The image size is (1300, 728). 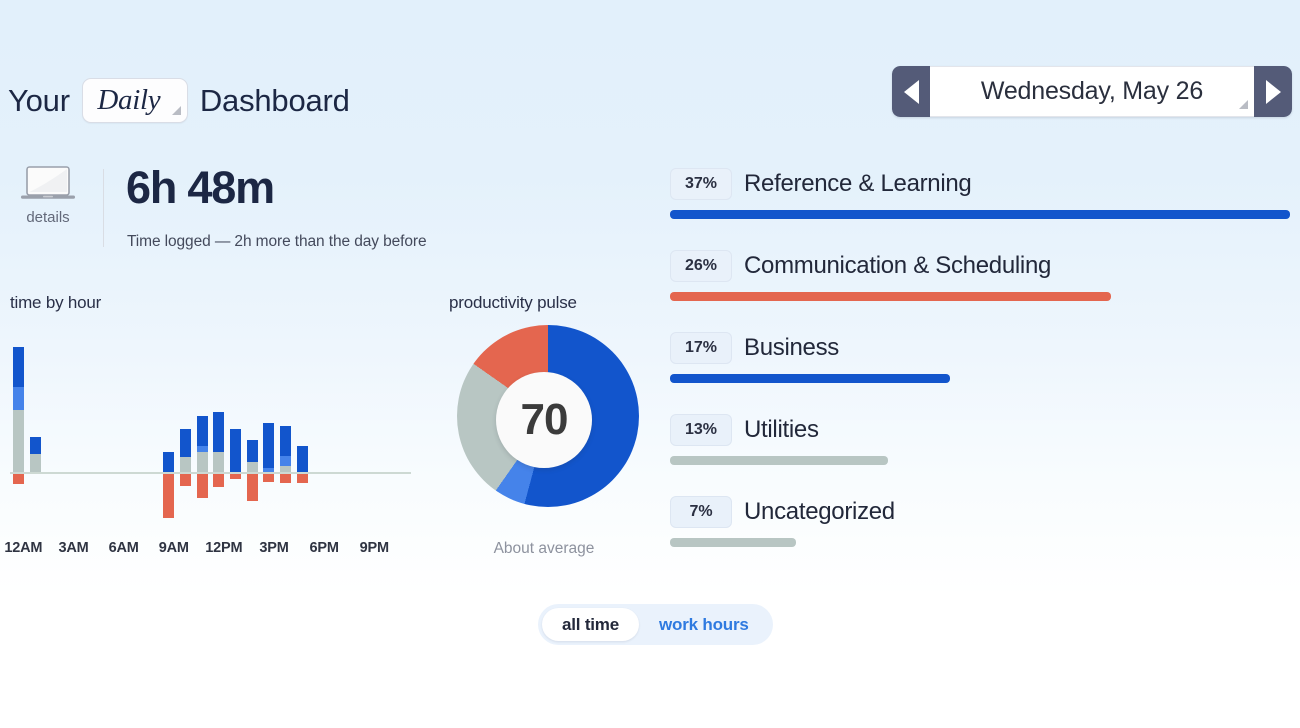 What do you see at coordinates (980, 357) in the screenshot?
I see `category-row: 17% Business` at bounding box center [980, 357].